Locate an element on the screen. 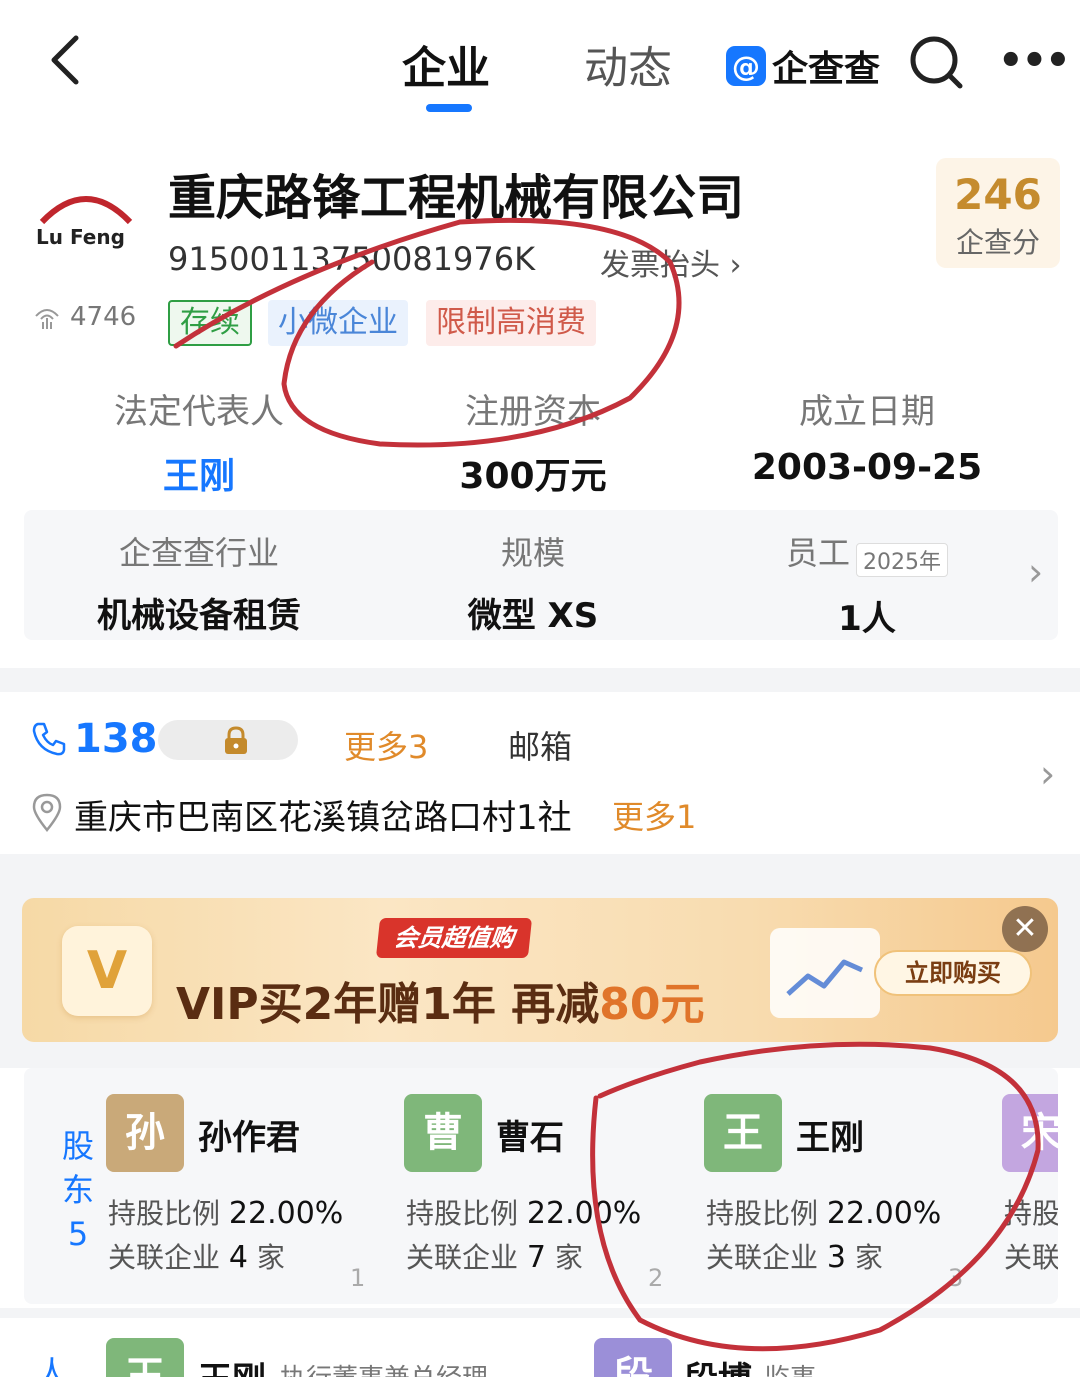 This screenshot has width=1080, height=1377. card-index: 3 is located at coordinates (956, 1278).